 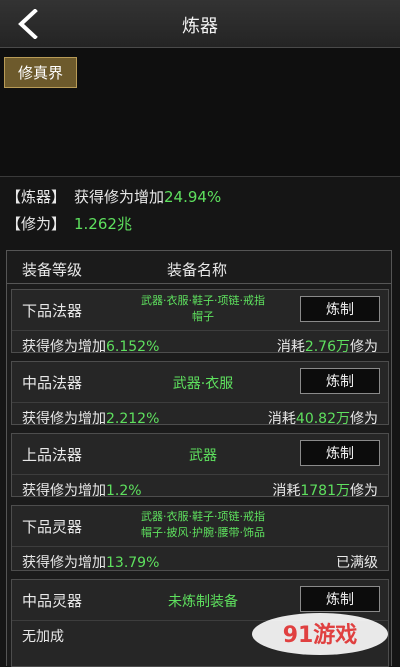 What do you see at coordinates (52, 527) in the screenshot?
I see `grade-label: 下品灵器` at bounding box center [52, 527].